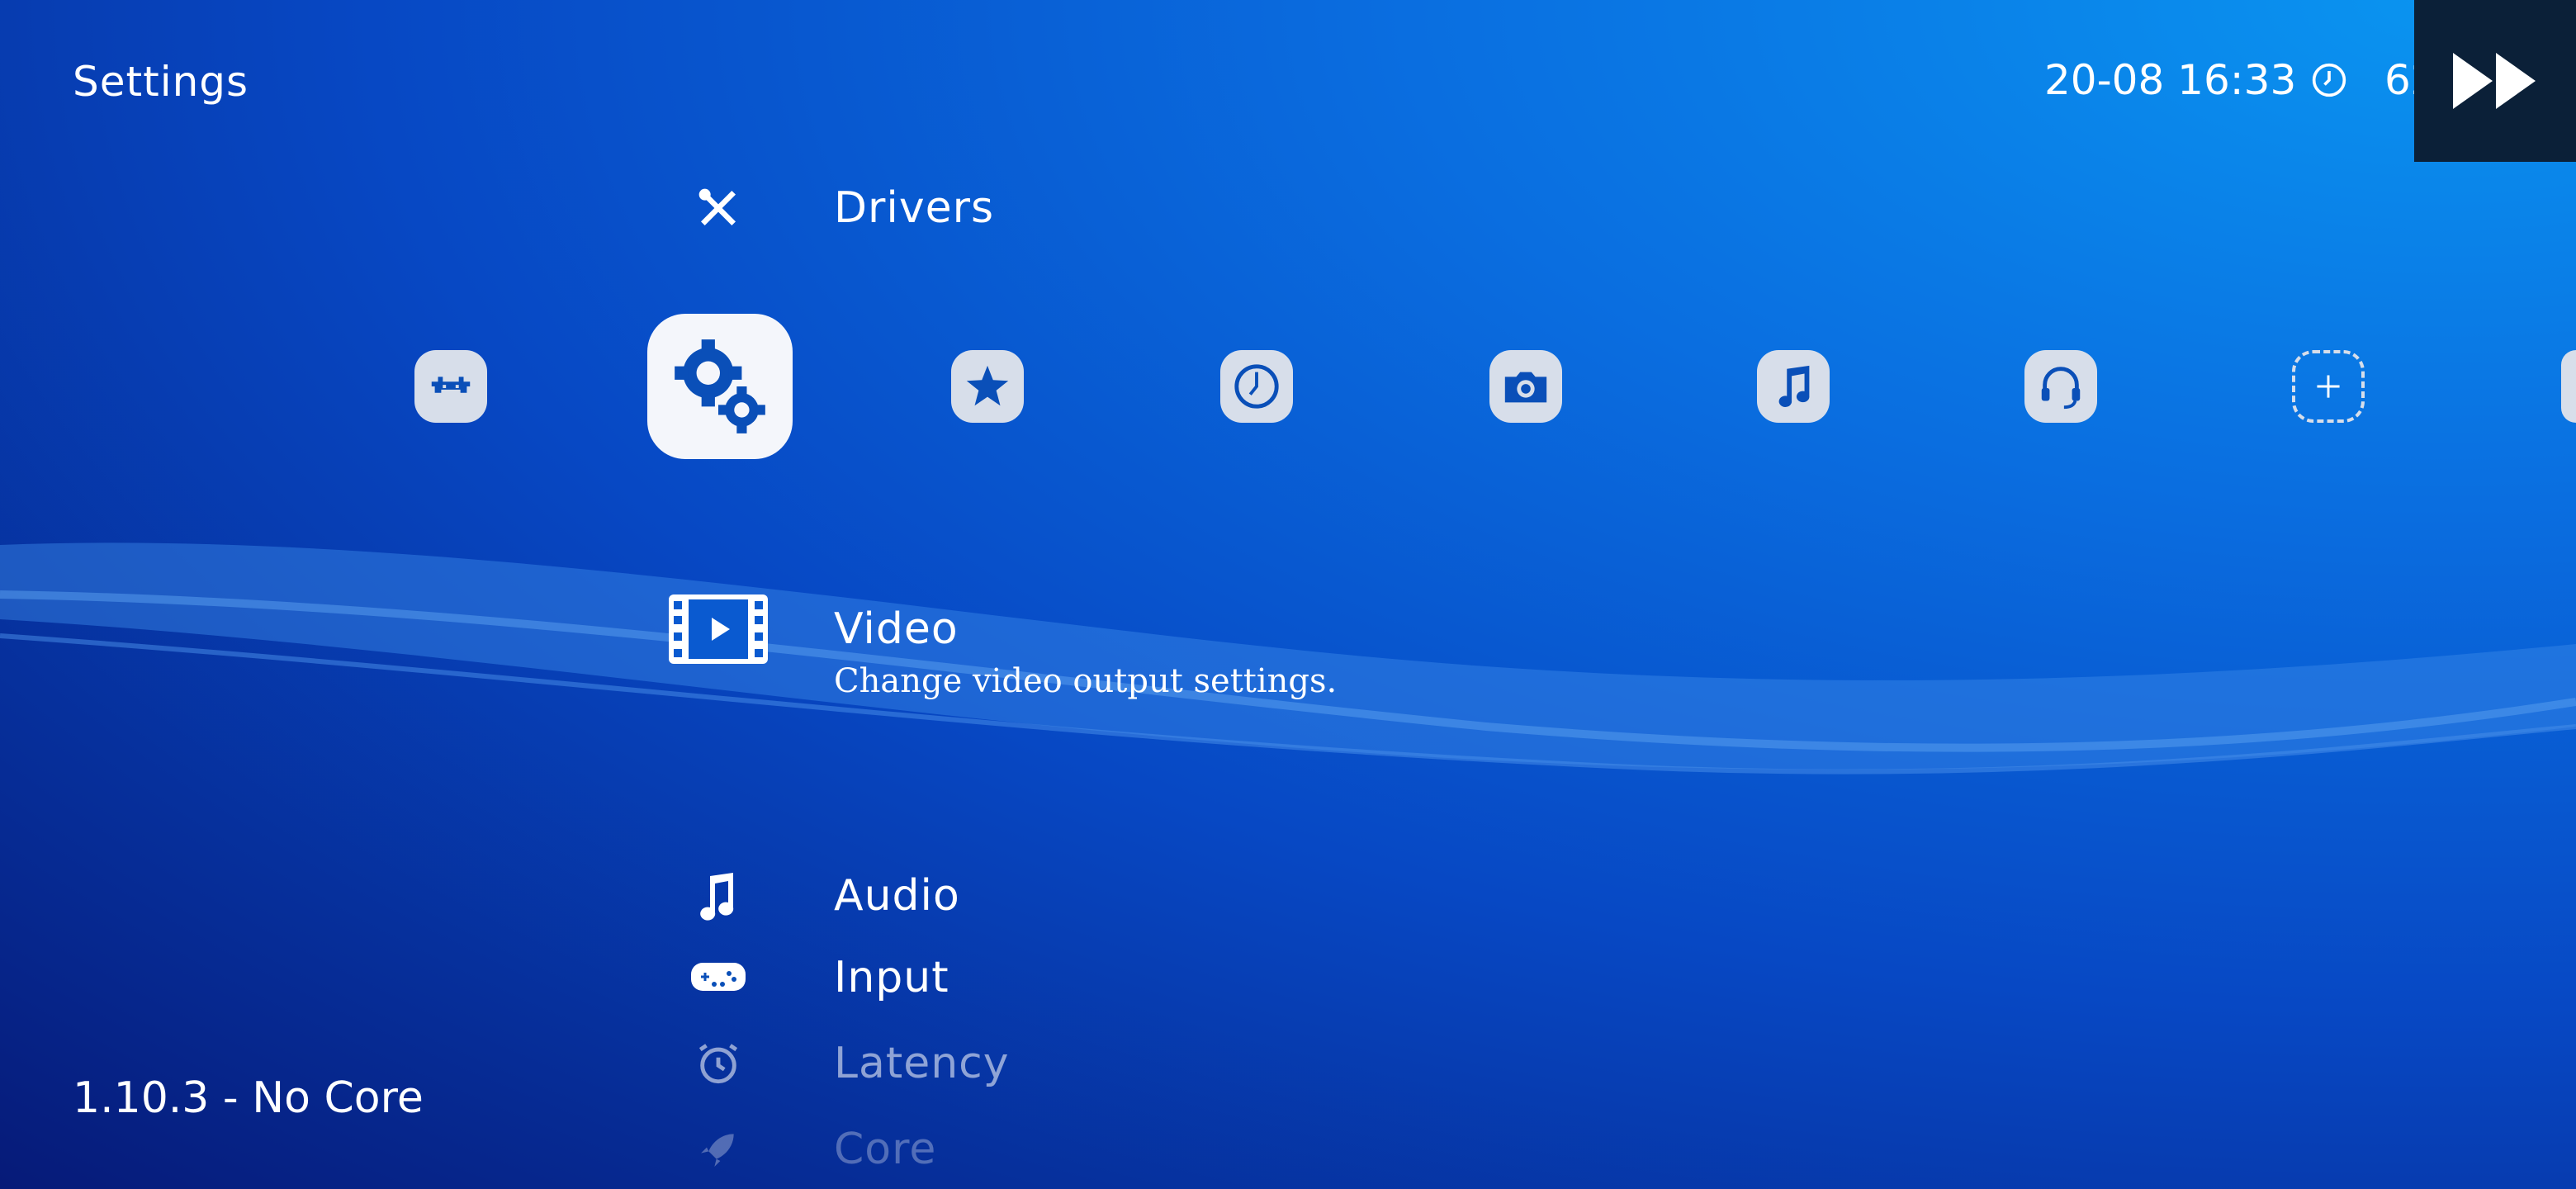 The image size is (2576, 1189). I want to click on tab-music, so click(1793, 386).